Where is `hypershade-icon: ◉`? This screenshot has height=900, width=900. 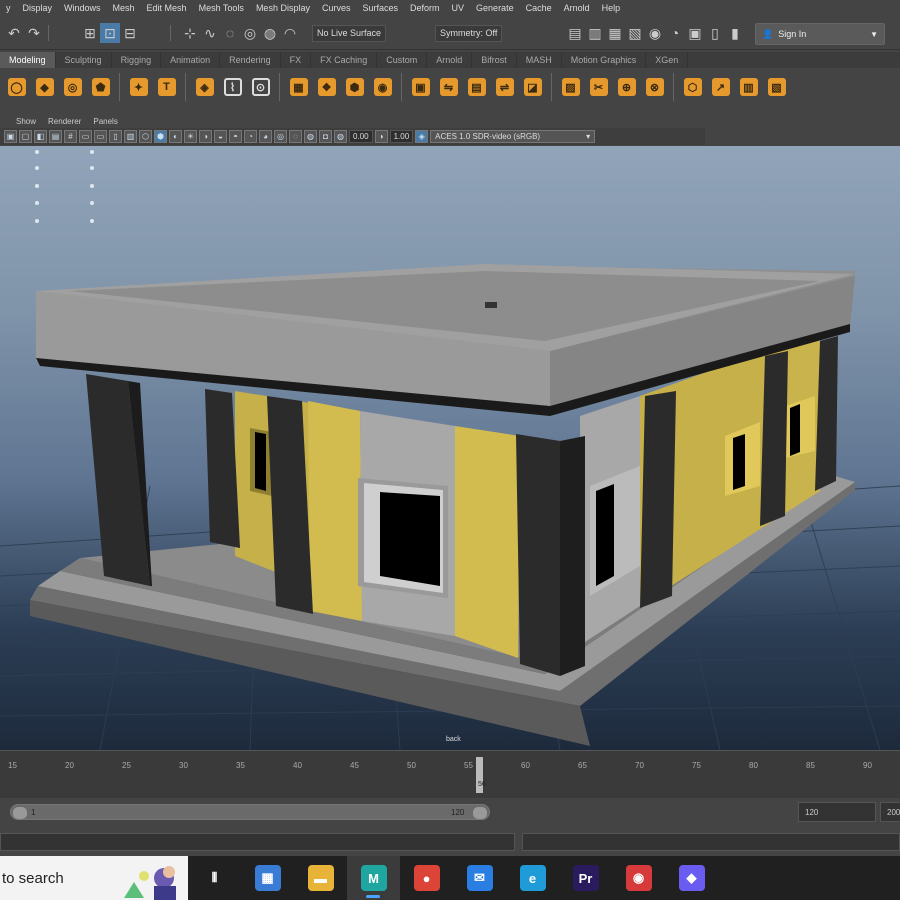 hypershade-icon: ◉ is located at coordinates (655, 33).